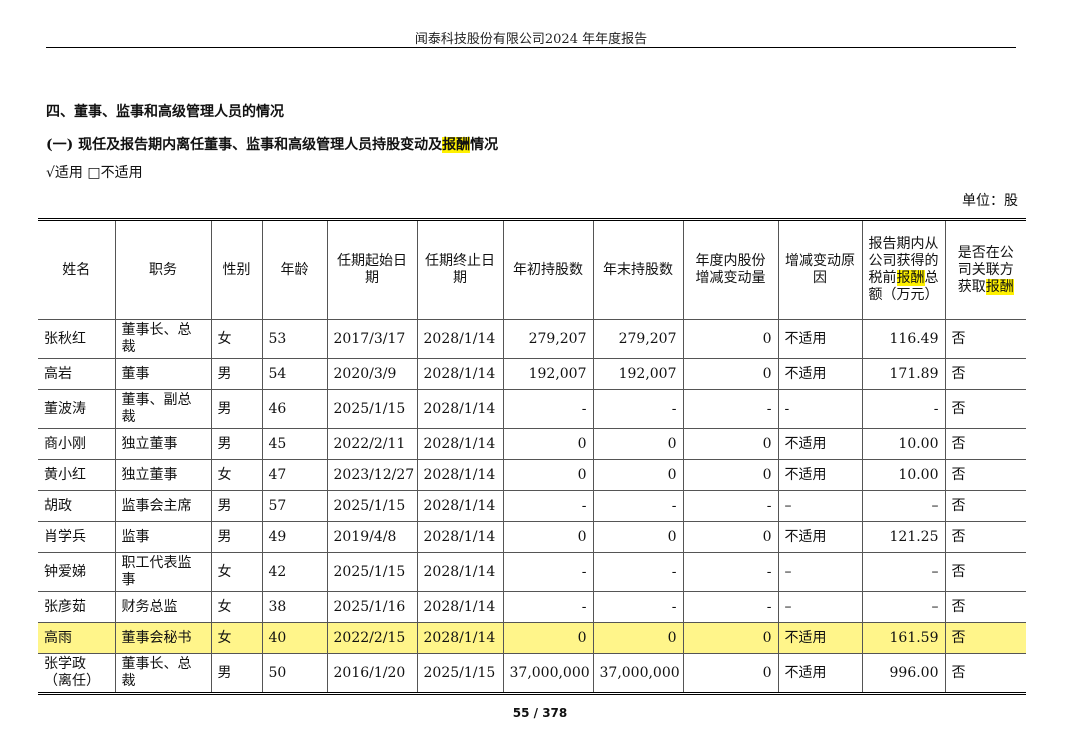 This screenshot has height=750, width=1080. What do you see at coordinates (531, 47) in the screenshot?
I see `header-rule` at bounding box center [531, 47].